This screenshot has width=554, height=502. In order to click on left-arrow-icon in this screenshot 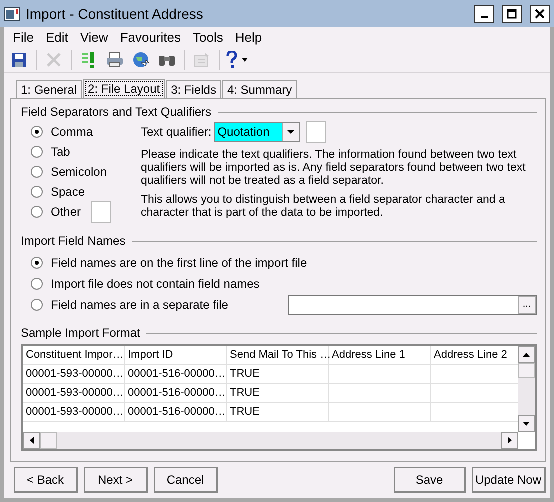, I will do `click(32, 440)`.